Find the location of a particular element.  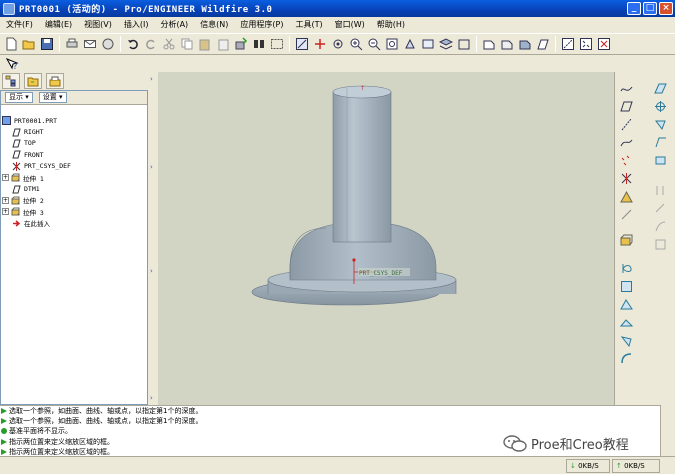

menu-help: 帮助(H) is located at coordinates (391, 24).